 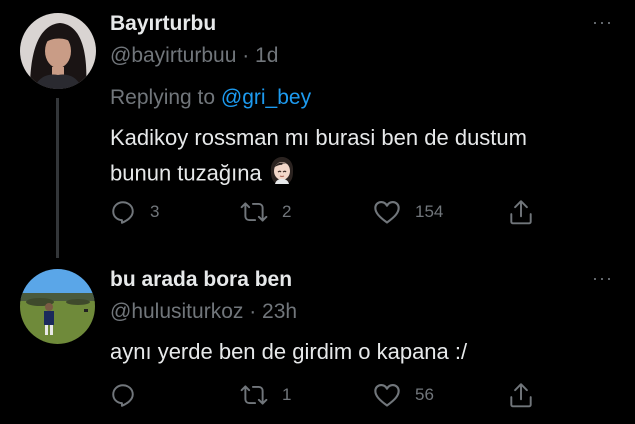 I want to click on tweet-text: aynı yerde ben de girdim o kapana :/, so click(x=350, y=352).